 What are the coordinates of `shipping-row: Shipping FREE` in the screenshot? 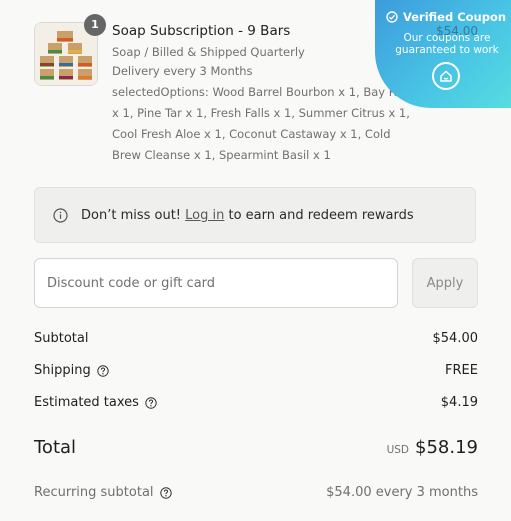 It's located at (256, 370).